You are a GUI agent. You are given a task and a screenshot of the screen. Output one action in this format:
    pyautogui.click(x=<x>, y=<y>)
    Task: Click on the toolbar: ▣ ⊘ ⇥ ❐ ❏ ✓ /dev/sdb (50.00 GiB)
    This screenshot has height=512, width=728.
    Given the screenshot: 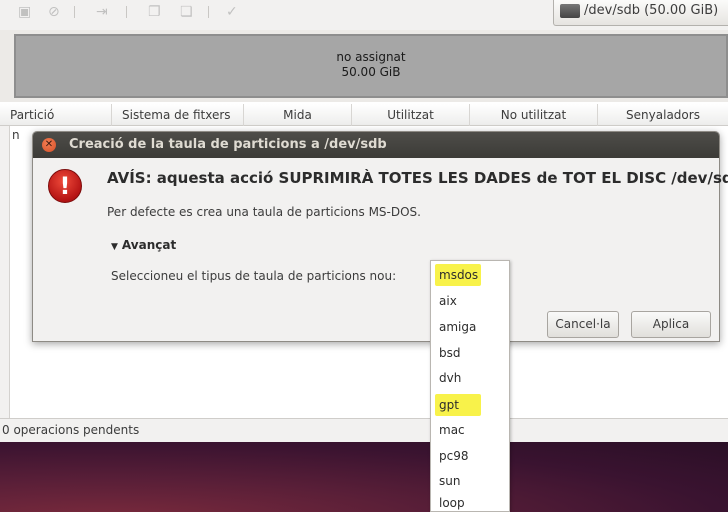 What is the action you would take?
    pyautogui.click(x=364, y=15)
    